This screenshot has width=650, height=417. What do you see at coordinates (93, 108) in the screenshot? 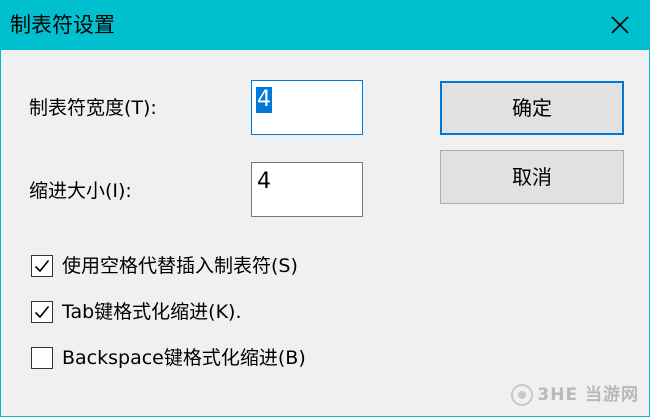
I see `tab-width-label: 制表符宽度(T):` at bounding box center [93, 108].